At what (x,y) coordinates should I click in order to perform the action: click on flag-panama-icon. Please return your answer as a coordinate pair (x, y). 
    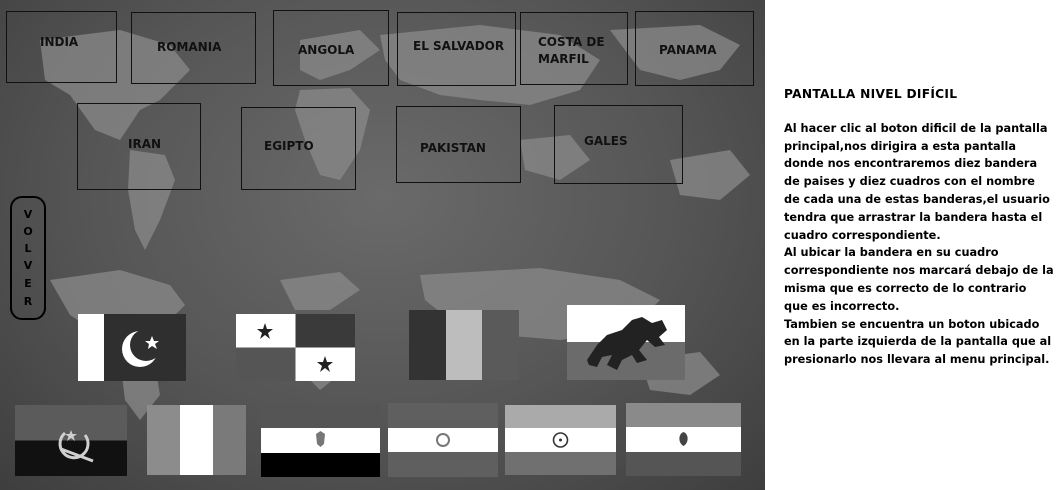
    Looking at the image, I should click on (295, 347).